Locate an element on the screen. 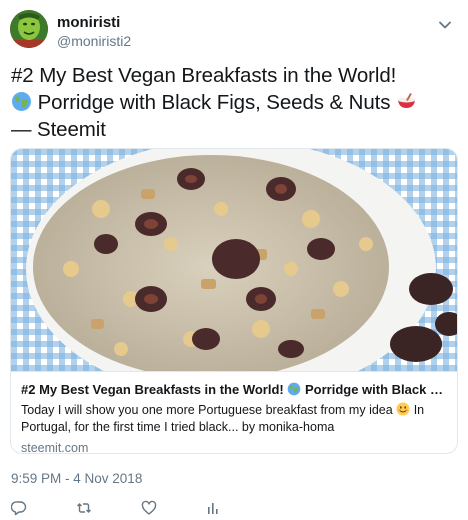 The width and height of the screenshot is (468, 520). analytics-icon is located at coordinates (213, 508).